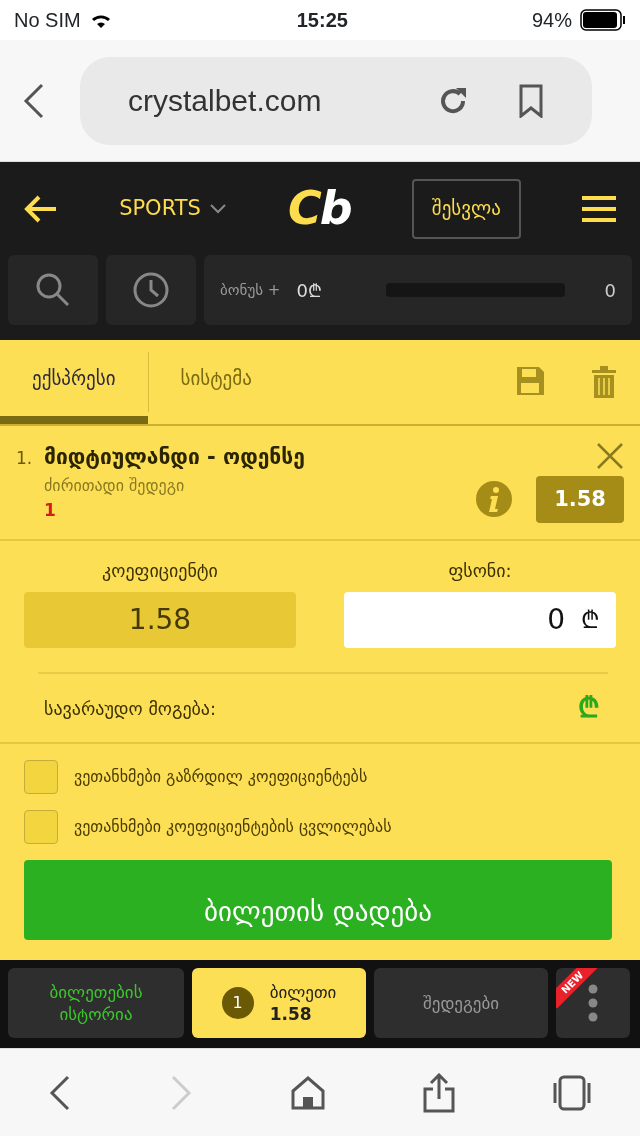 The width and height of the screenshot is (640, 1136). Describe the element at coordinates (580, 499) in the screenshot. I see `odds-badge: 1.58` at that location.